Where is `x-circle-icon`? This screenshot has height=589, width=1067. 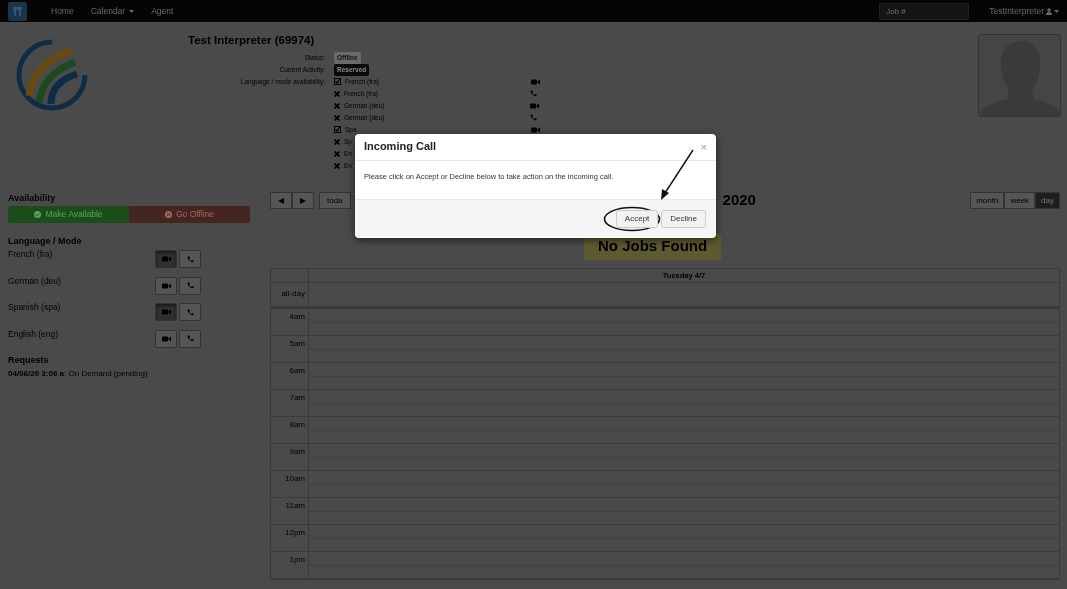 x-circle-icon is located at coordinates (168, 214).